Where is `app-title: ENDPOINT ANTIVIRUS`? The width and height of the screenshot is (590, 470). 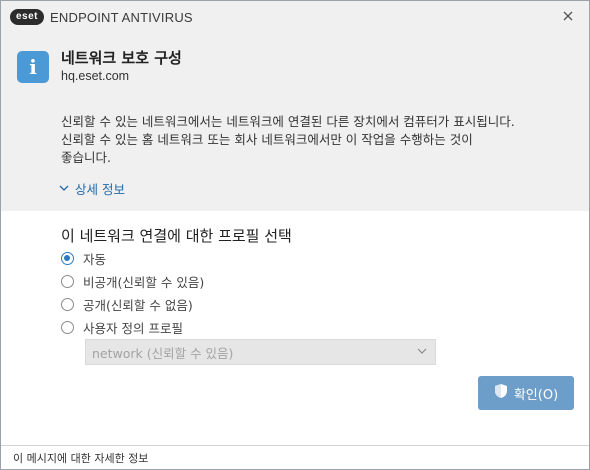 app-title: ENDPOINT ANTIVIRUS is located at coordinates (121, 17).